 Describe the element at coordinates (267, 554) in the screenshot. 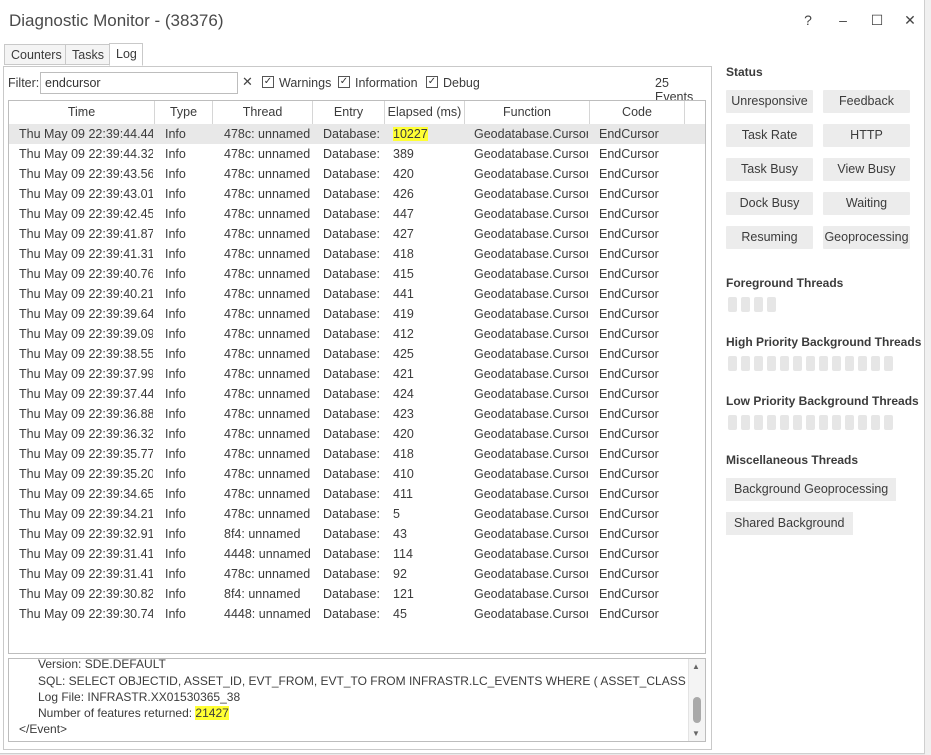

I see `cell-thread: 4448: unnamed` at that location.